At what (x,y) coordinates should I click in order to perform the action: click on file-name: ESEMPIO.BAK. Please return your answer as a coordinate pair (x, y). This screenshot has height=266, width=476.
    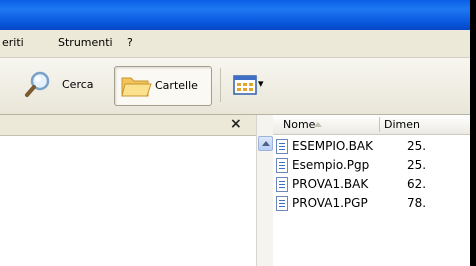
    Looking at the image, I should click on (332, 146).